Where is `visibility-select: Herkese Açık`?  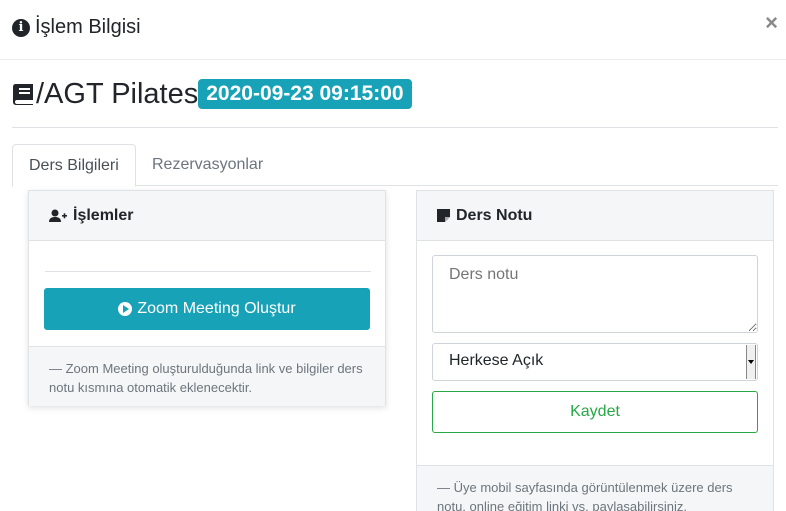
visibility-select: Herkese Açık is located at coordinates (595, 362).